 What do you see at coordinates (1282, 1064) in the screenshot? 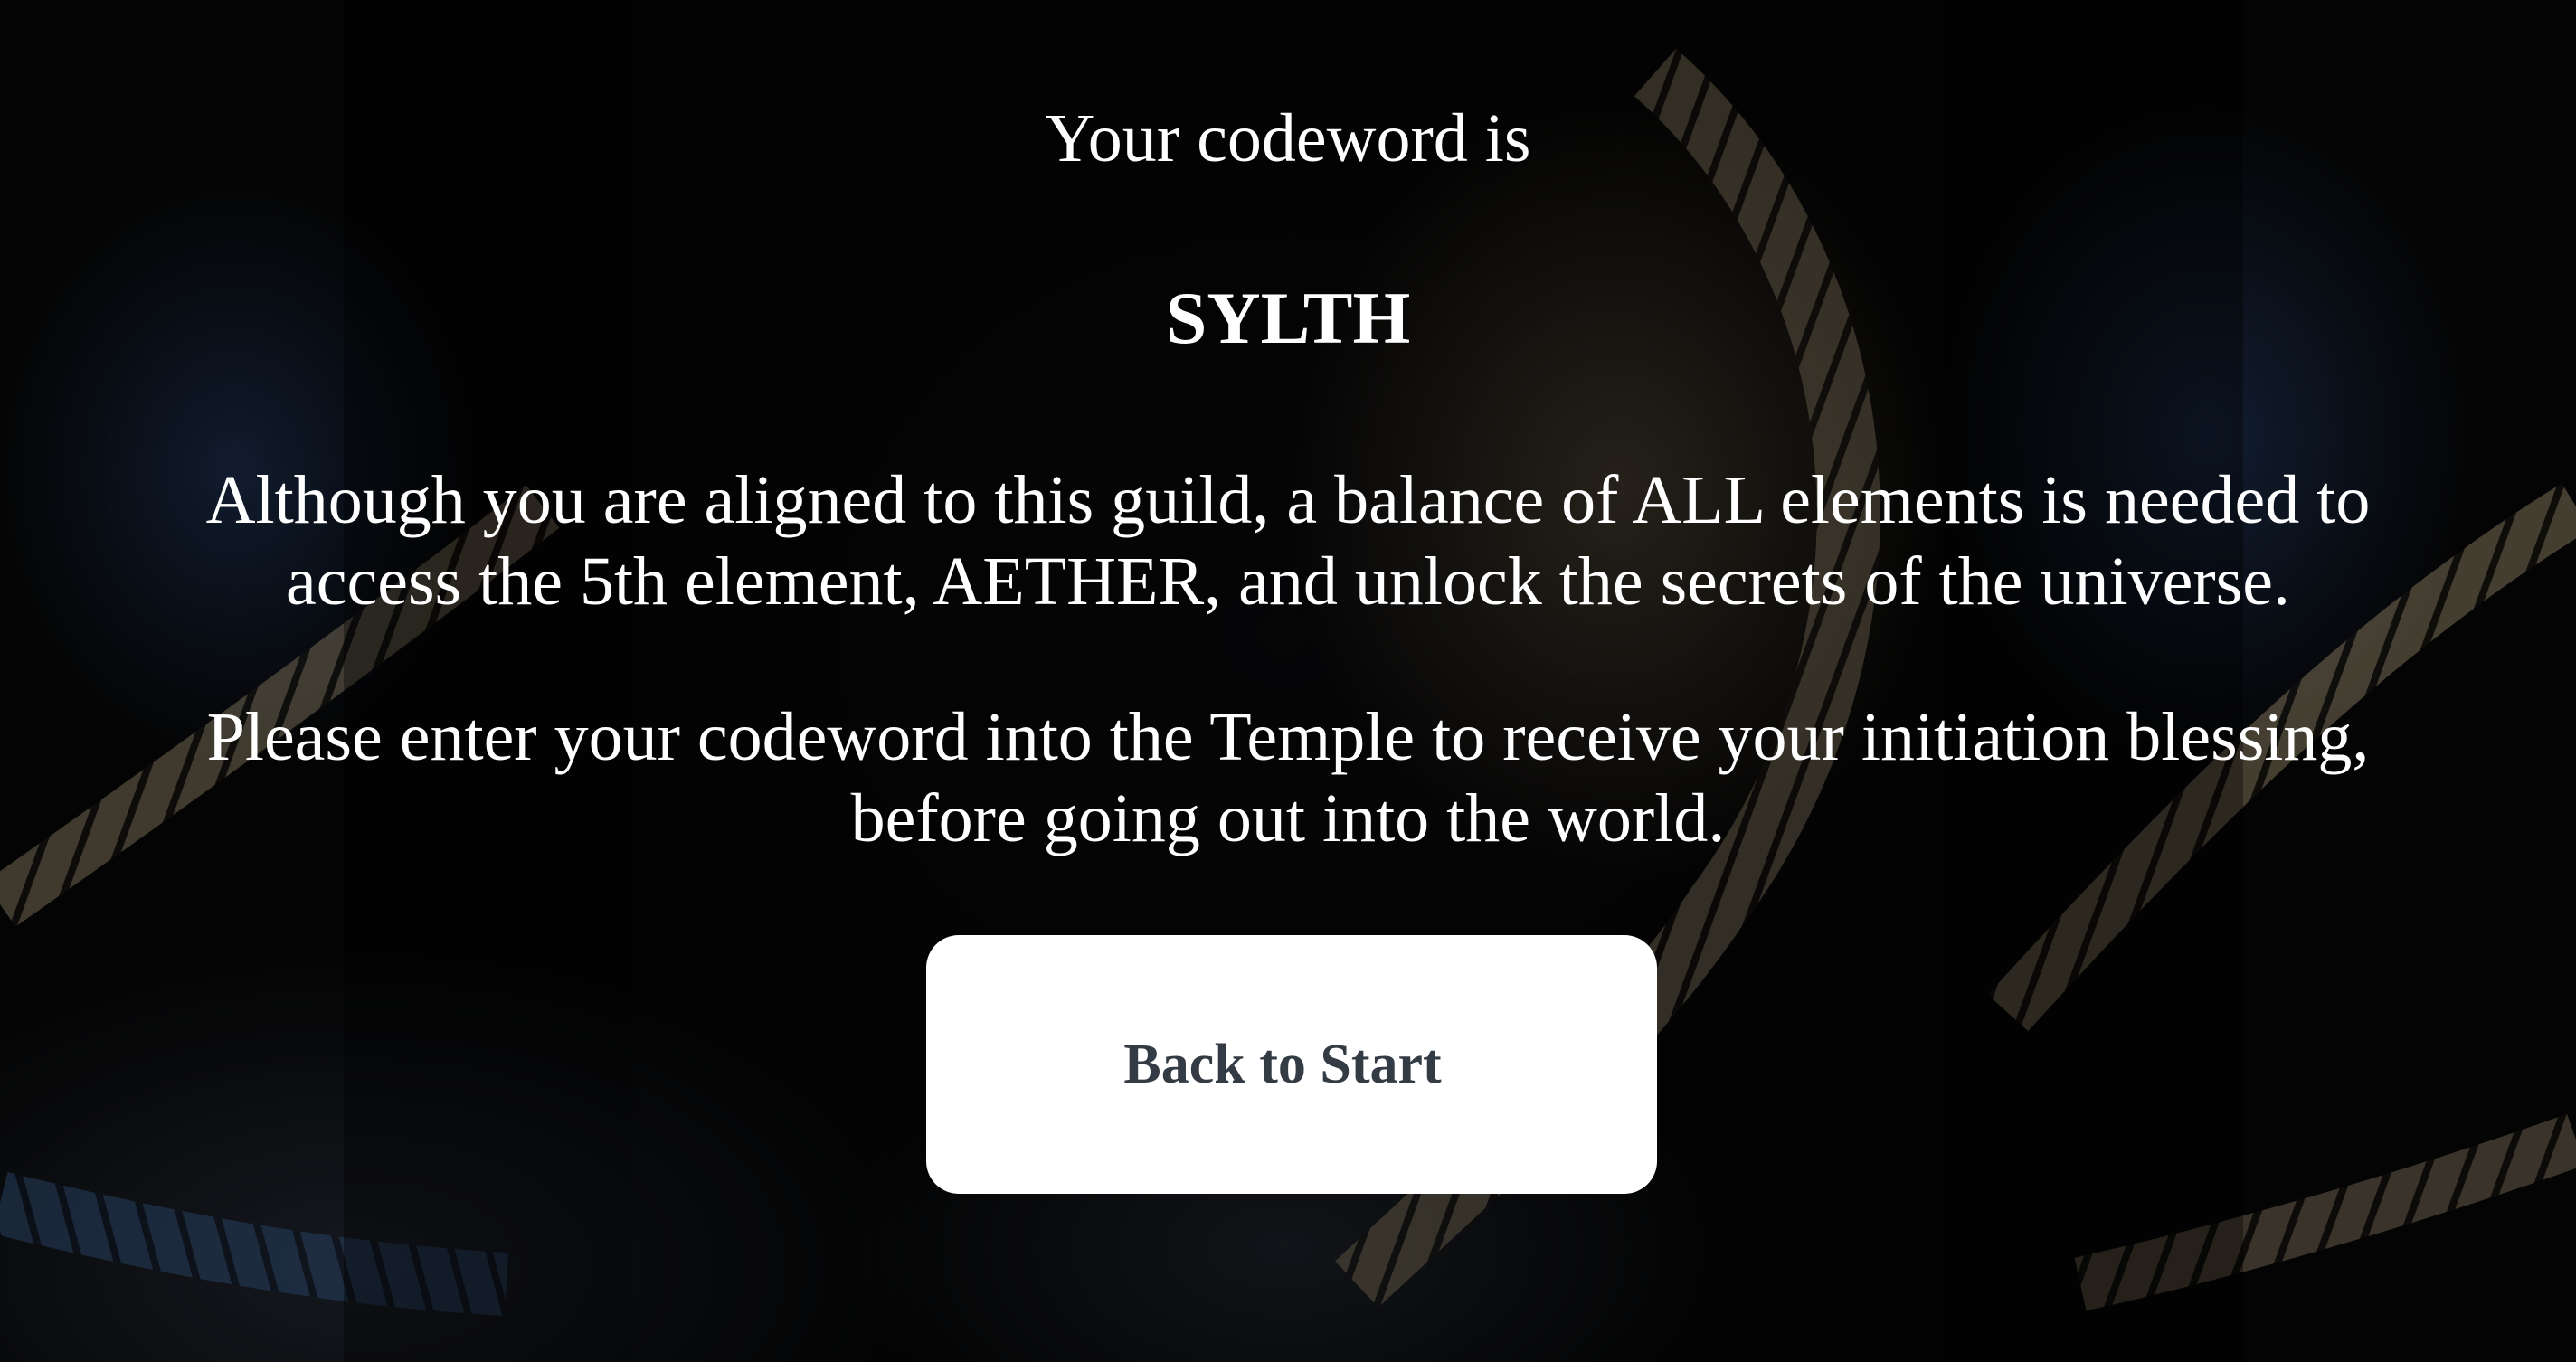
I see `back-to-start-label: Back to Start` at bounding box center [1282, 1064].